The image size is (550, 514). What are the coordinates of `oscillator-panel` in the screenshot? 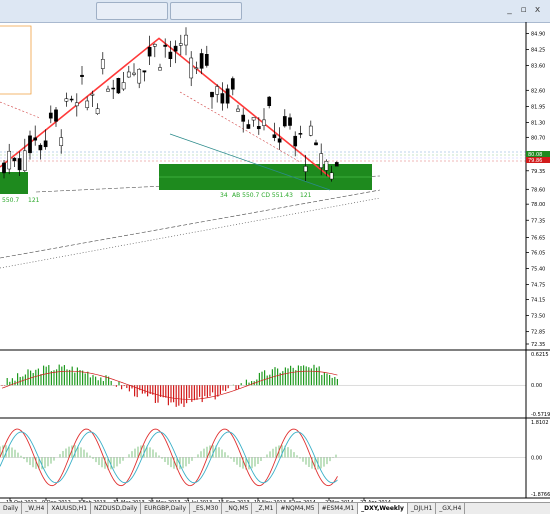 It's located at (263, 457).